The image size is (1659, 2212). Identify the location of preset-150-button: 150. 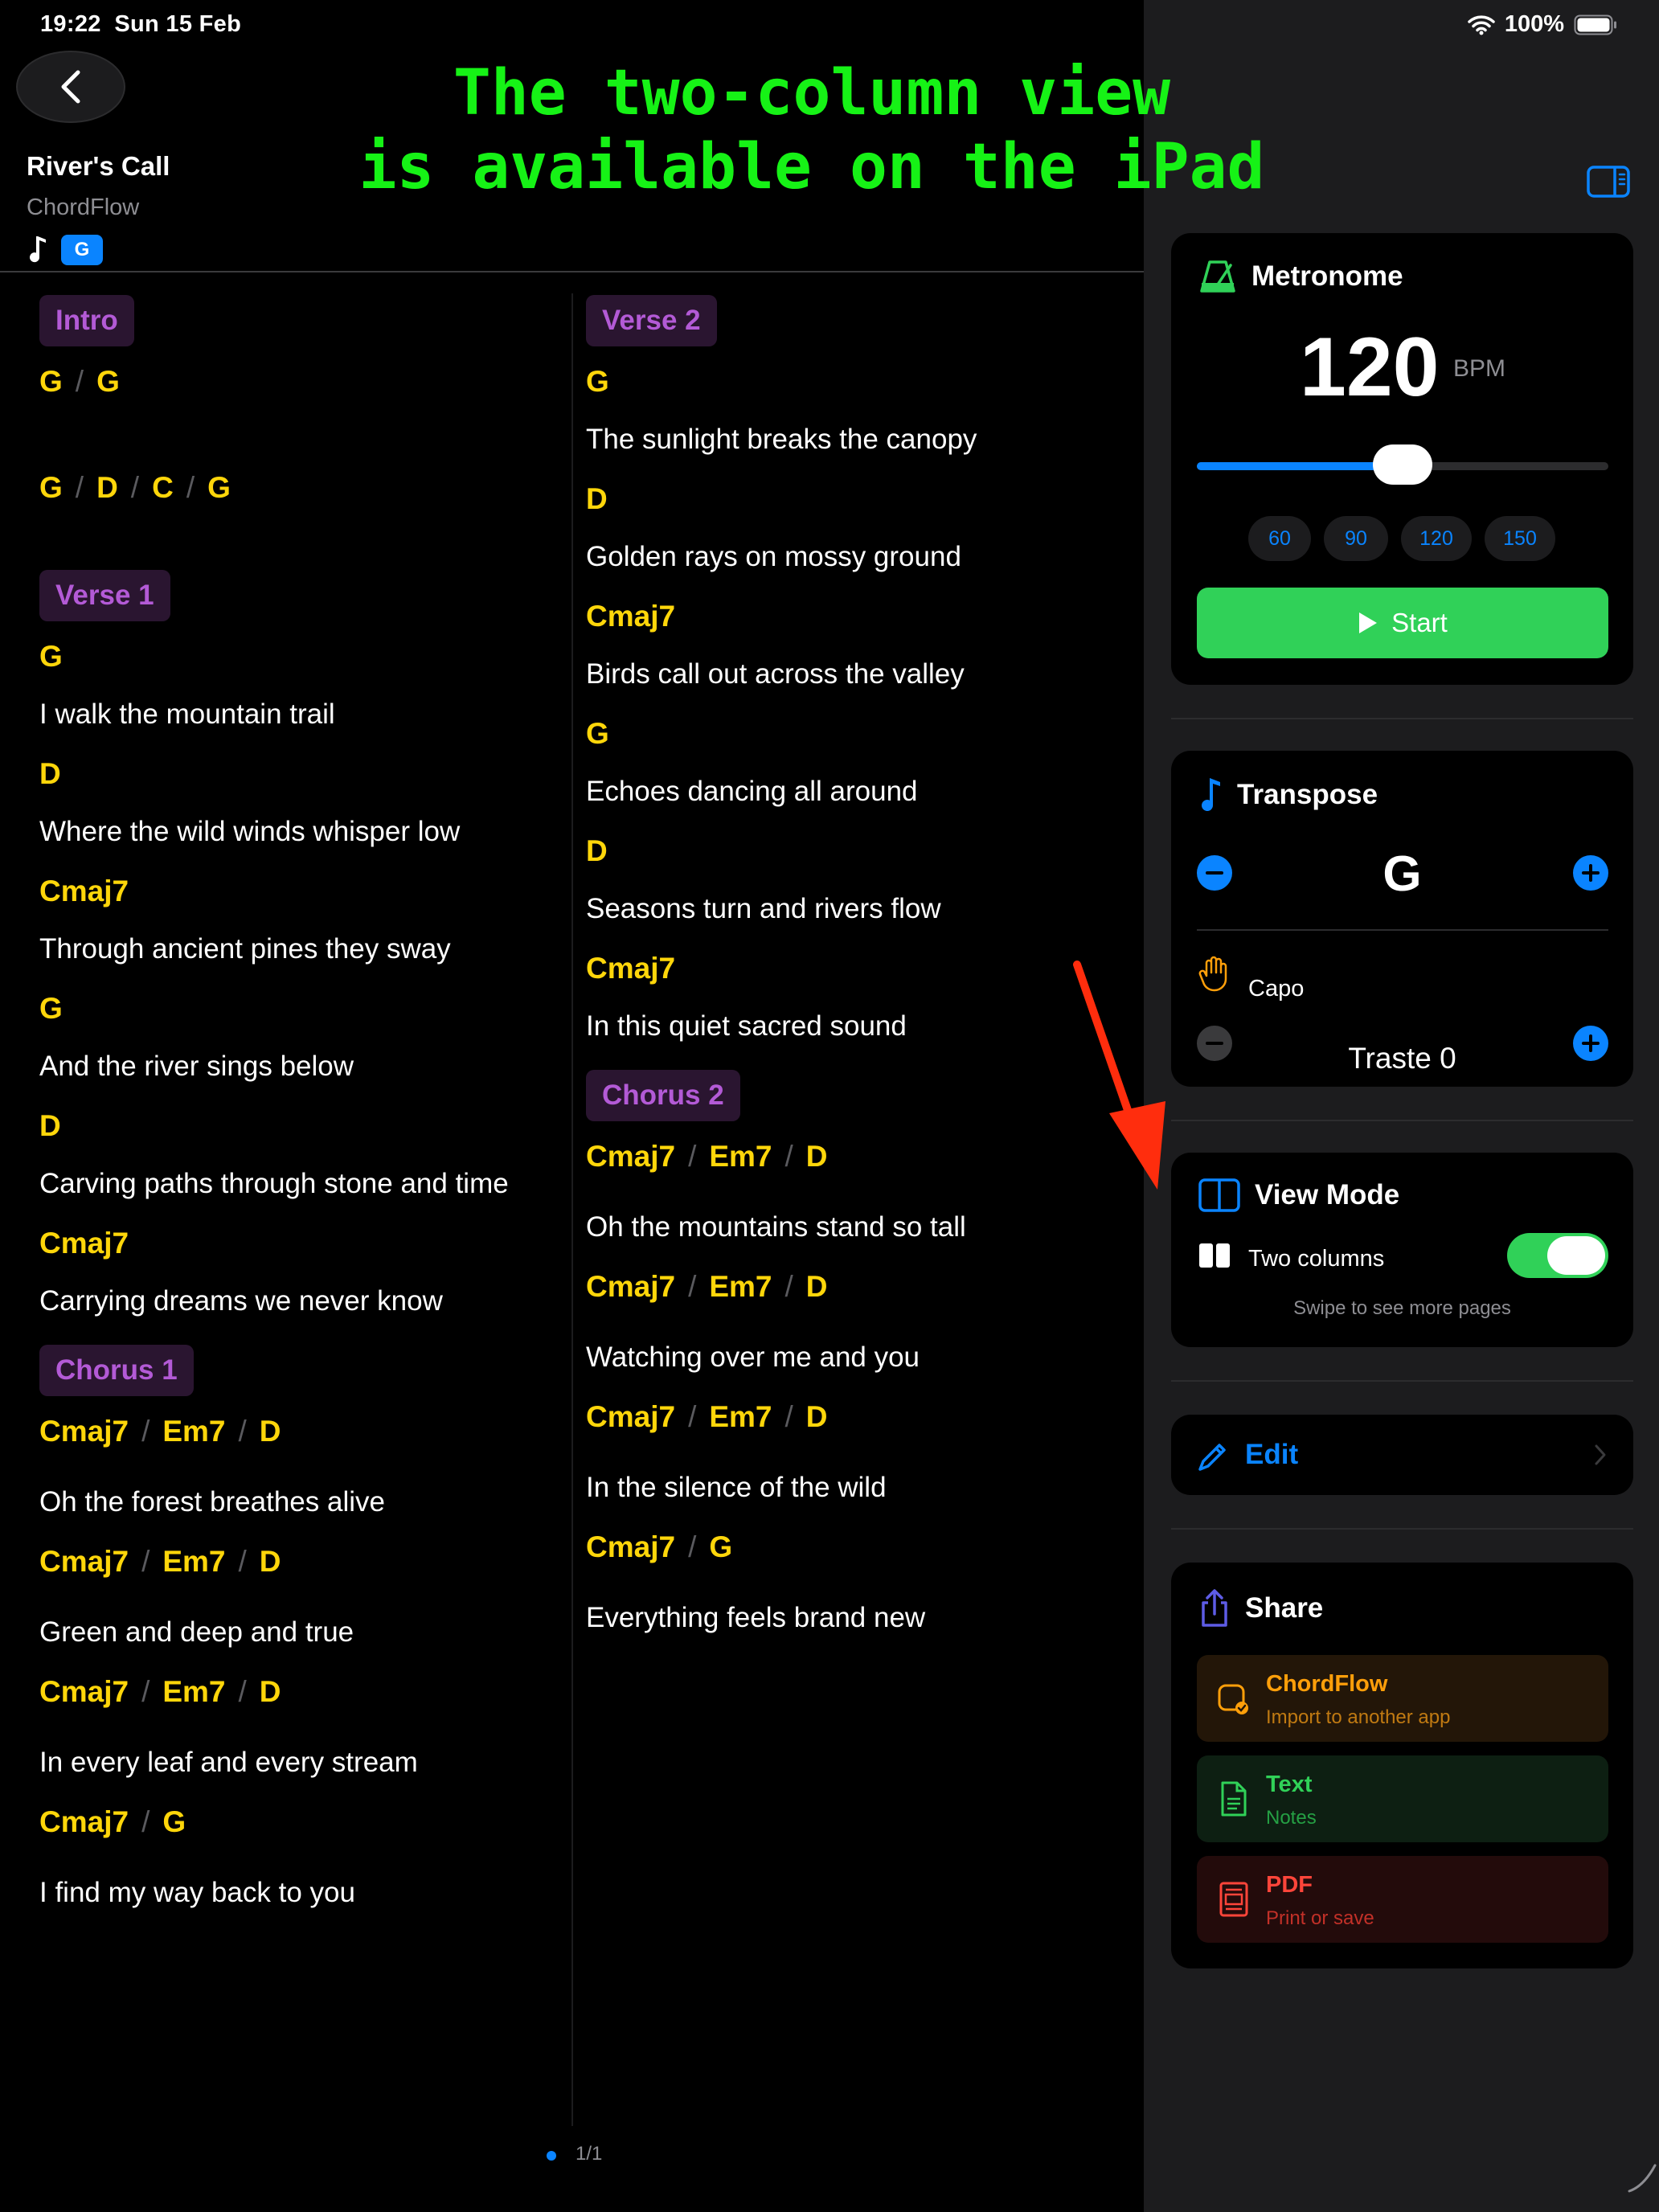
(1520, 538).